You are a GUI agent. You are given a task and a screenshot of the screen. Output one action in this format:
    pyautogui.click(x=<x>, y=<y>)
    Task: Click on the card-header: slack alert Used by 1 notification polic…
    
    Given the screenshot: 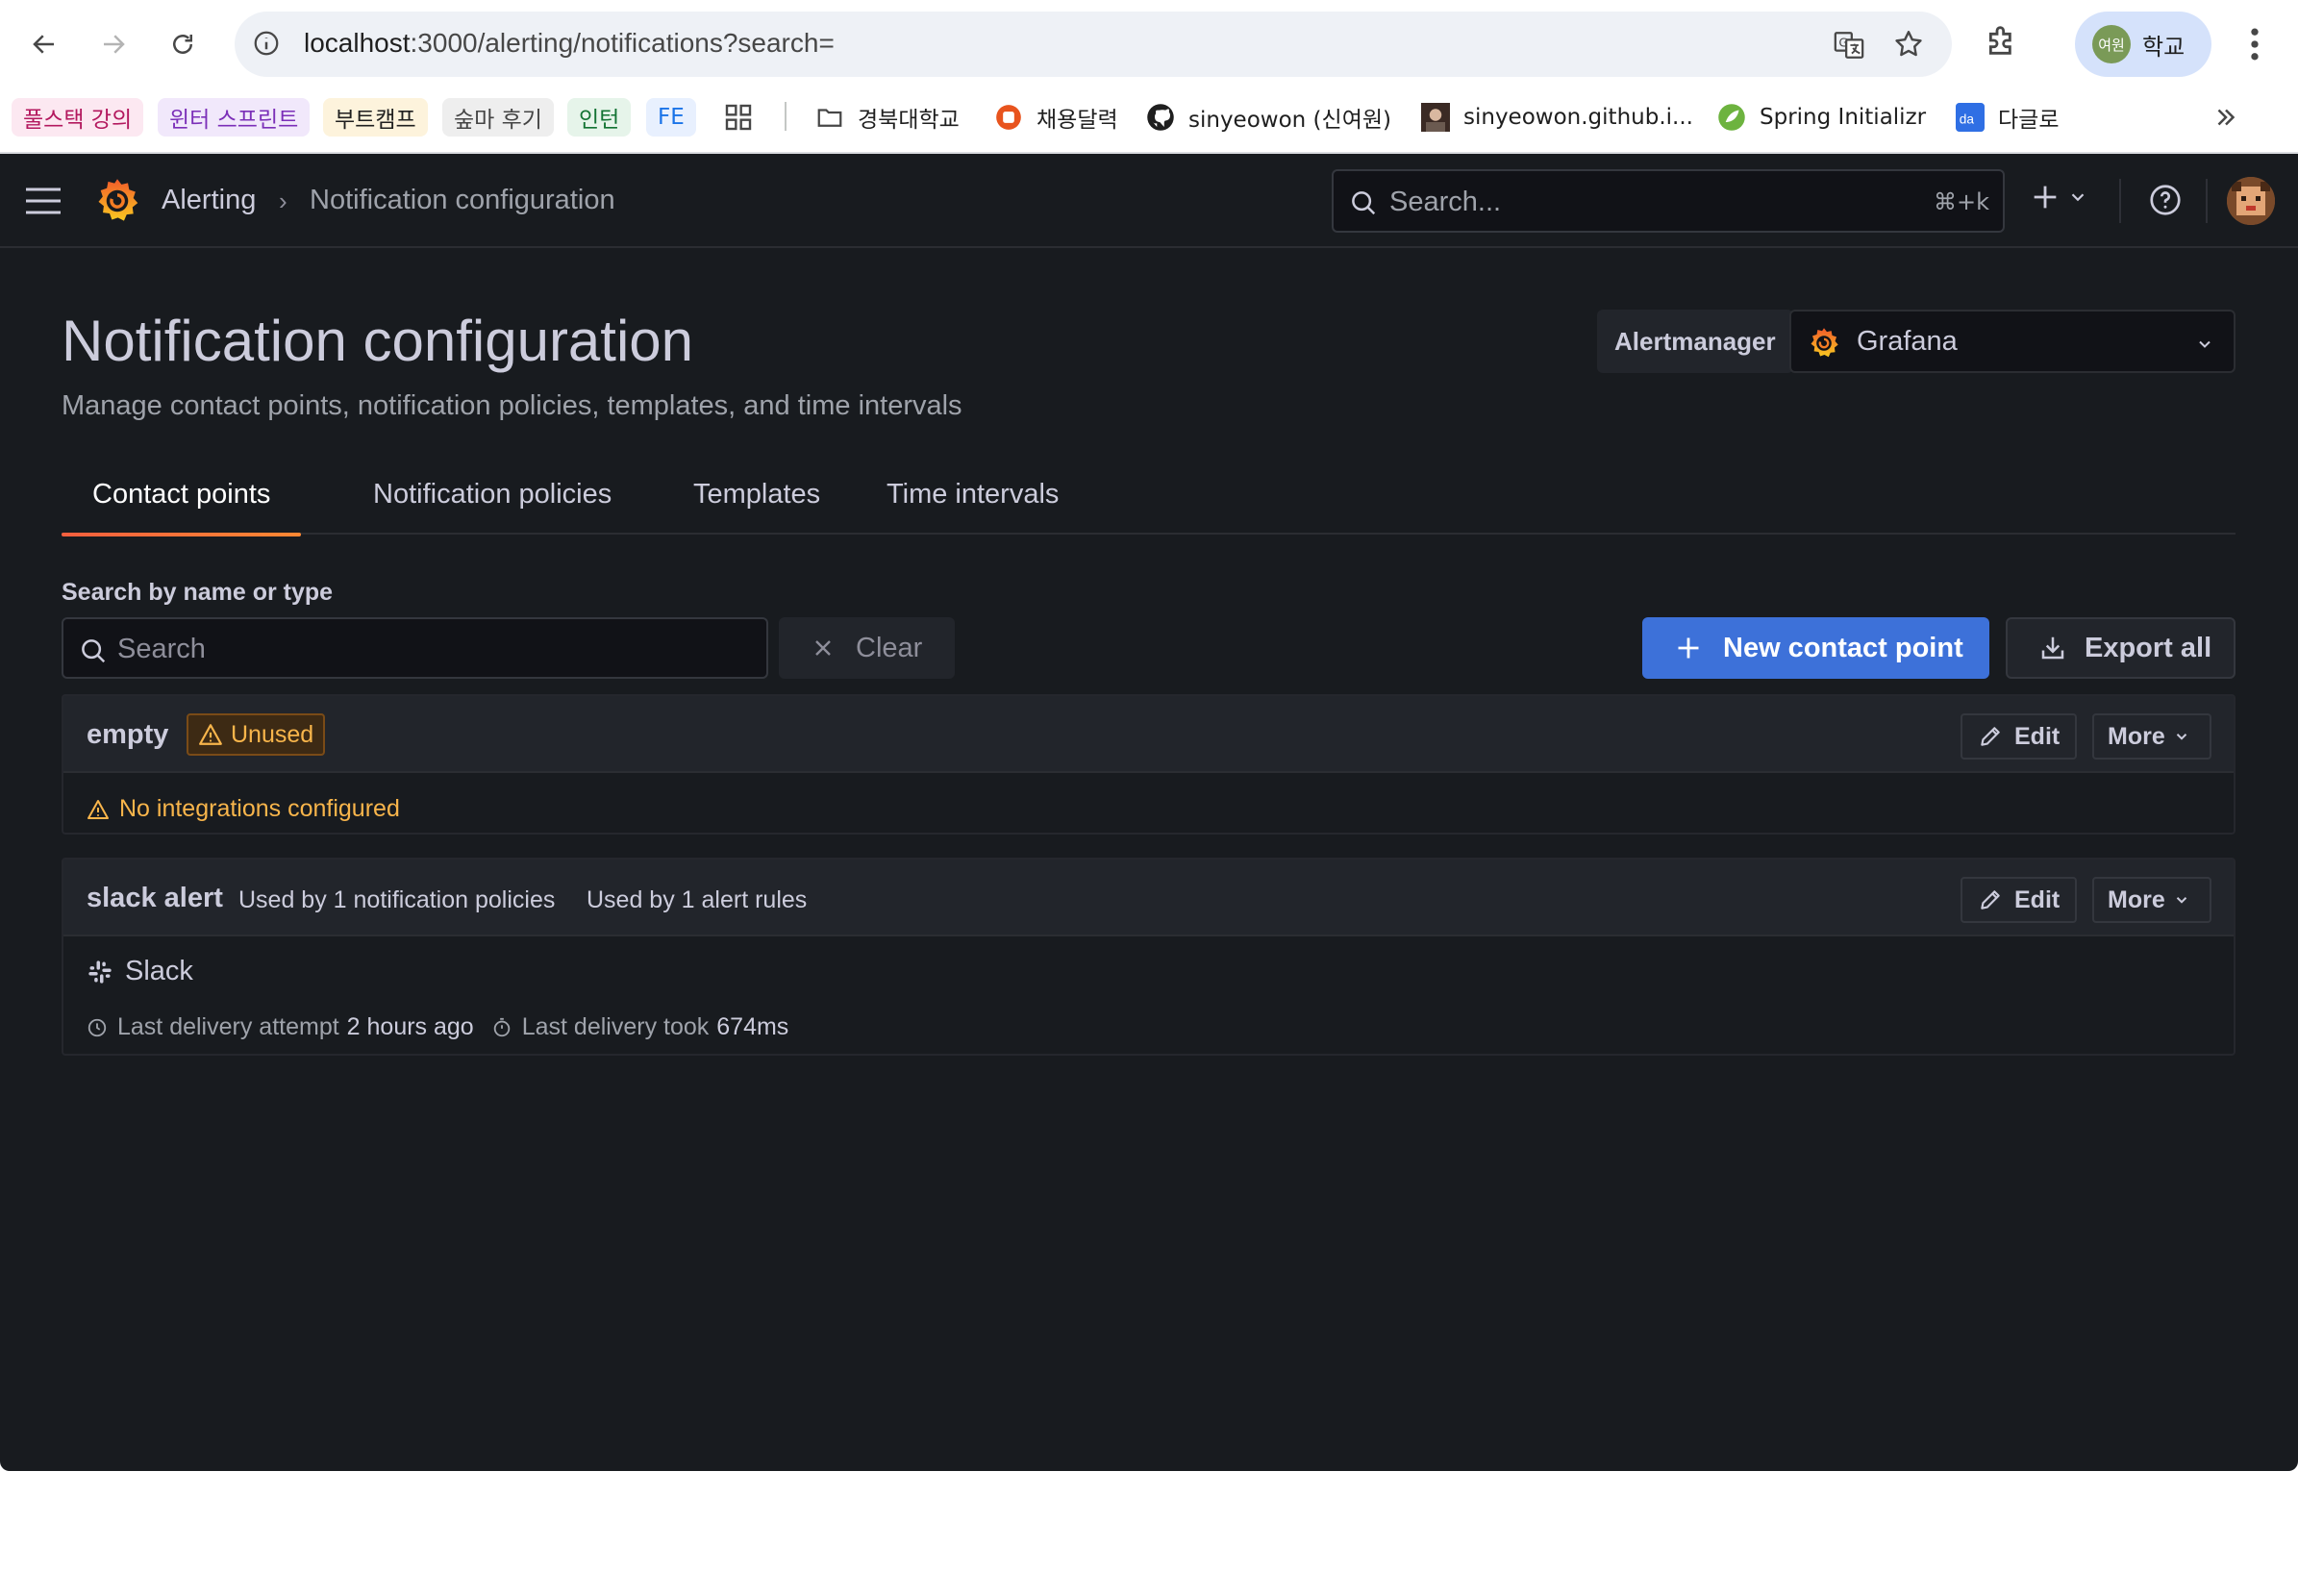 What is the action you would take?
    pyautogui.click(x=1149, y=898)
    